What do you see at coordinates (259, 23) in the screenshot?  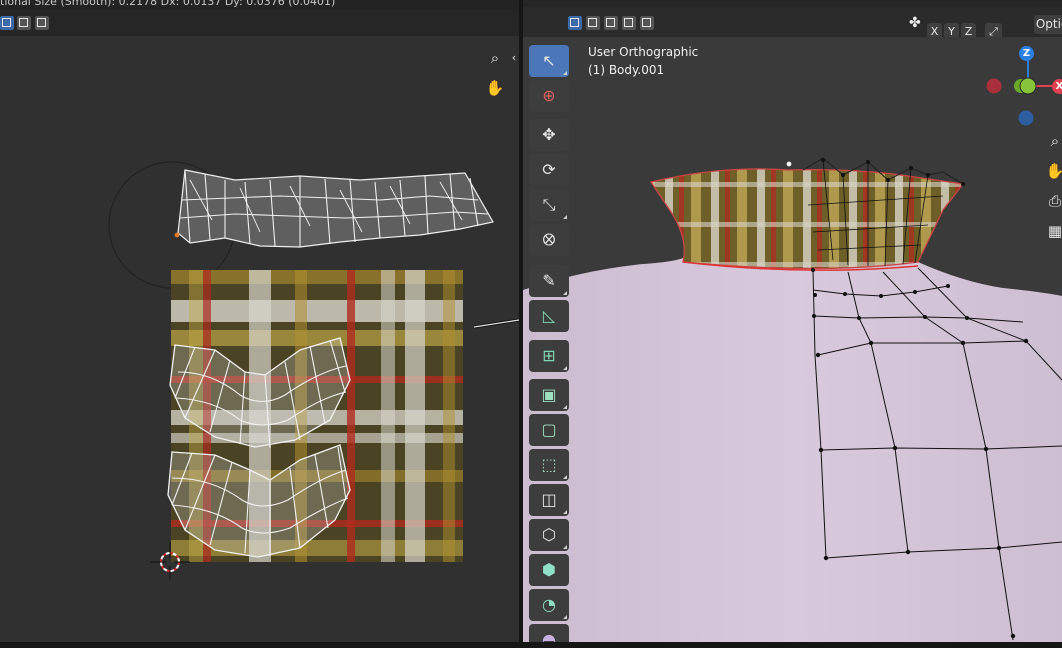 I see `uv-editor-header` at bounding box center [259, 23].